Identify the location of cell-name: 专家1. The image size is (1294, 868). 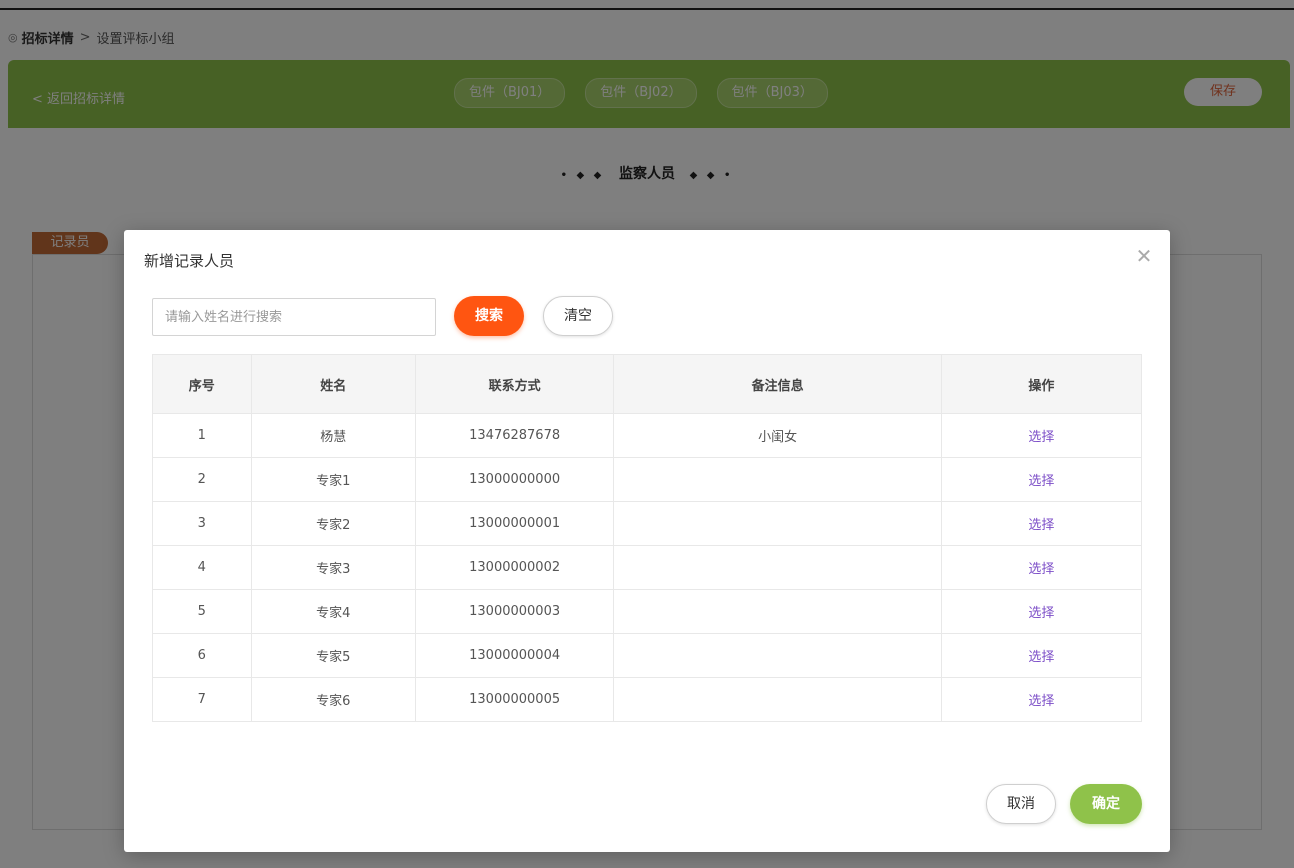
(333, 479).